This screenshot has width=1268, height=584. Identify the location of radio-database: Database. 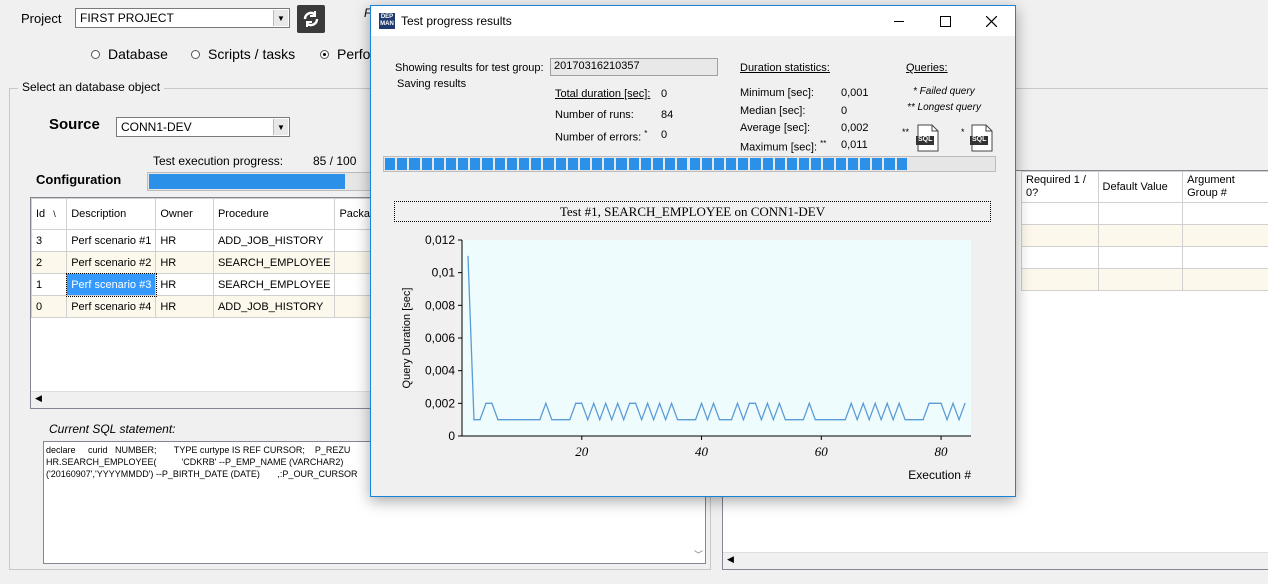
(129, 54).